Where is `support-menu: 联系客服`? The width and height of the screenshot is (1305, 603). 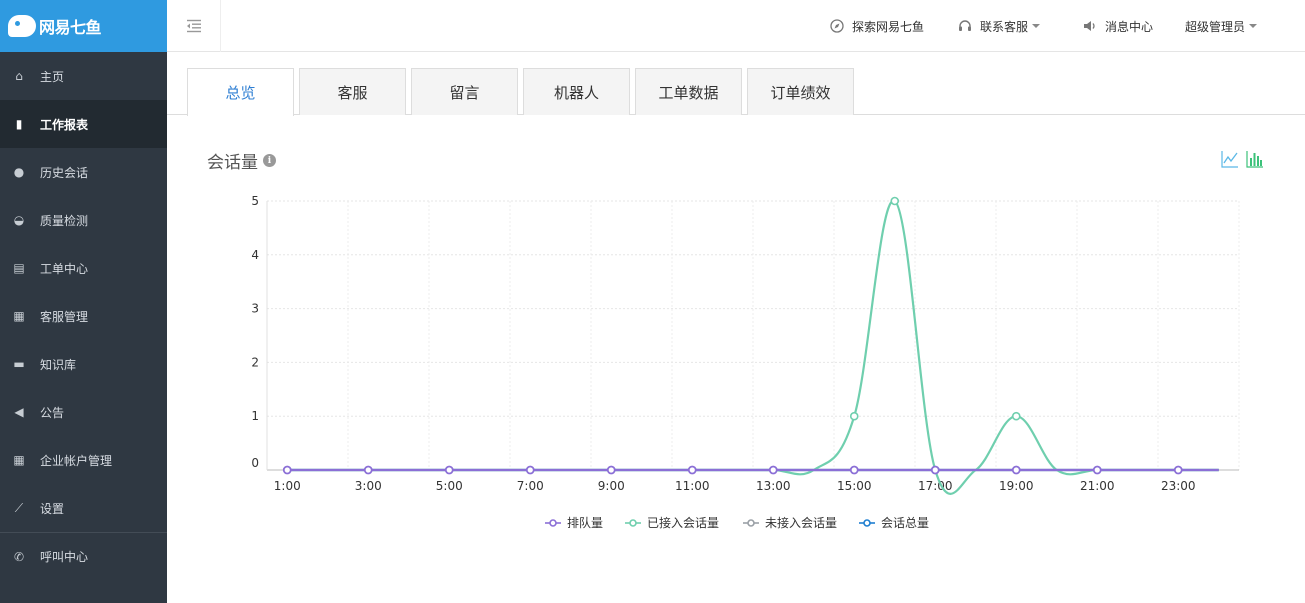 support-menu: 联系客服 is located at coordinates (999, 26).